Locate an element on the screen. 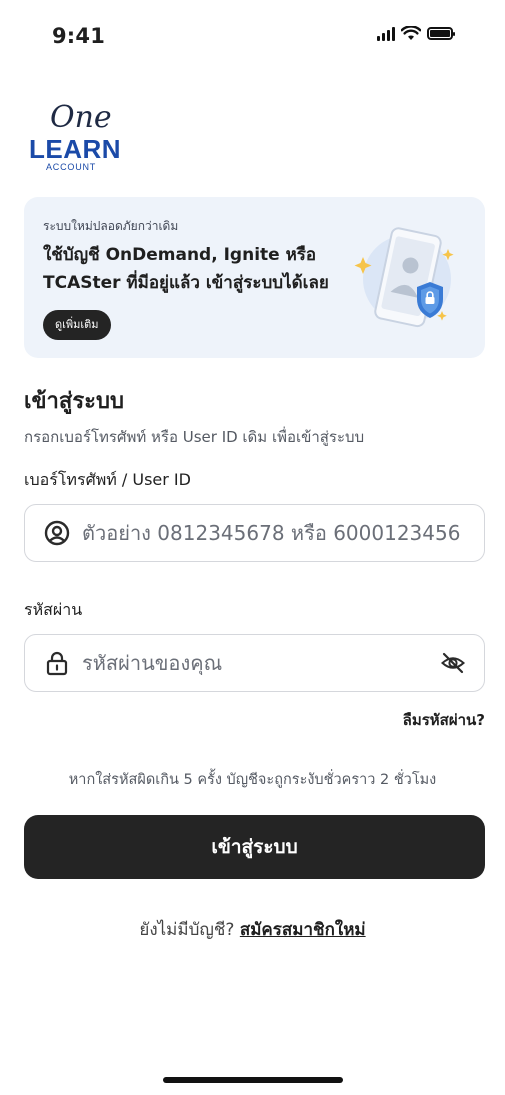  one-learn-logo: One LEARN ACCOUNT is located at coordinates (81, 140).